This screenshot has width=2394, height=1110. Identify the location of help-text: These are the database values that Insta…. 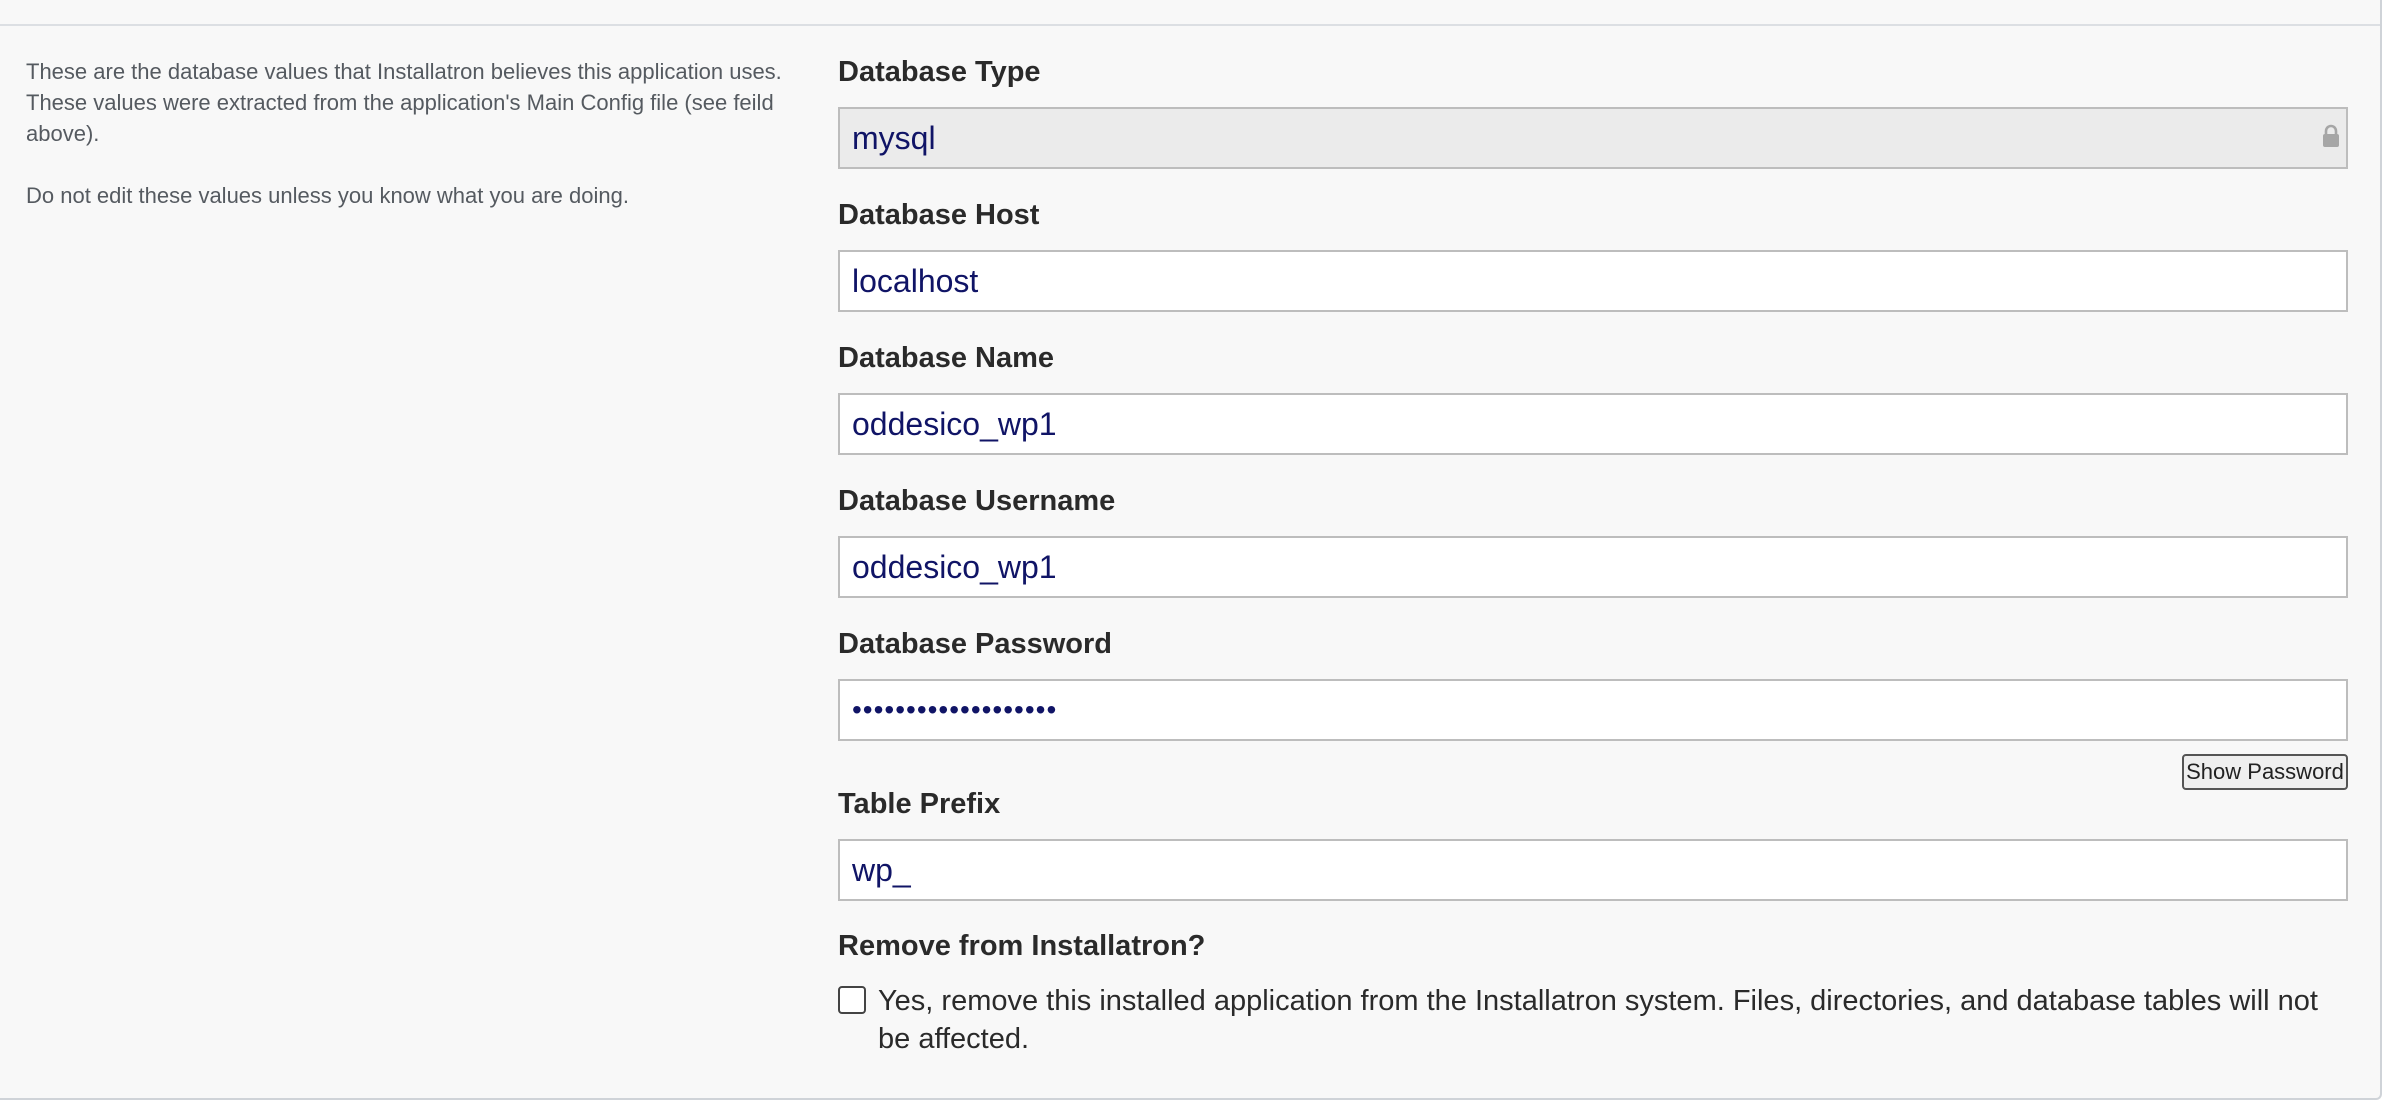
(406, 149).